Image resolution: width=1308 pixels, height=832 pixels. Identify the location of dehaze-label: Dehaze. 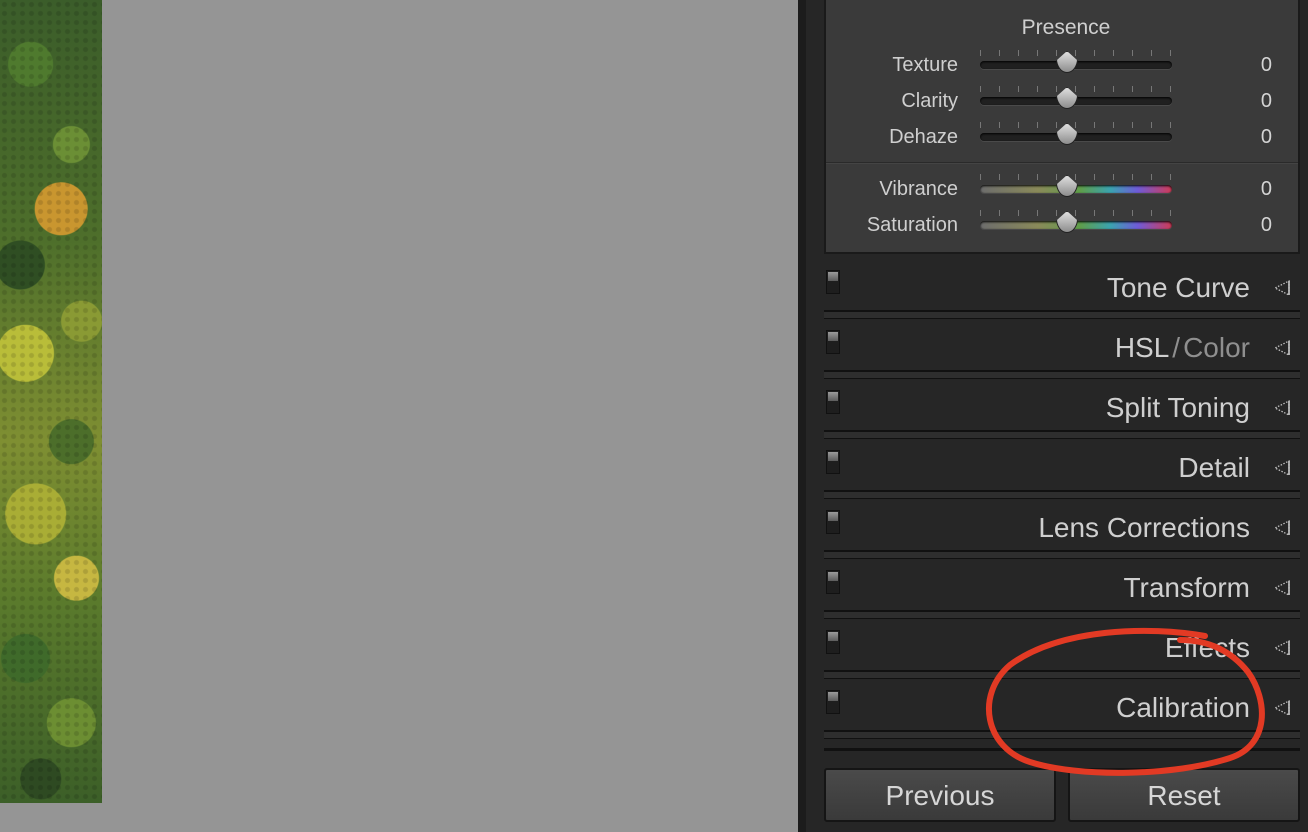
(923, 137).